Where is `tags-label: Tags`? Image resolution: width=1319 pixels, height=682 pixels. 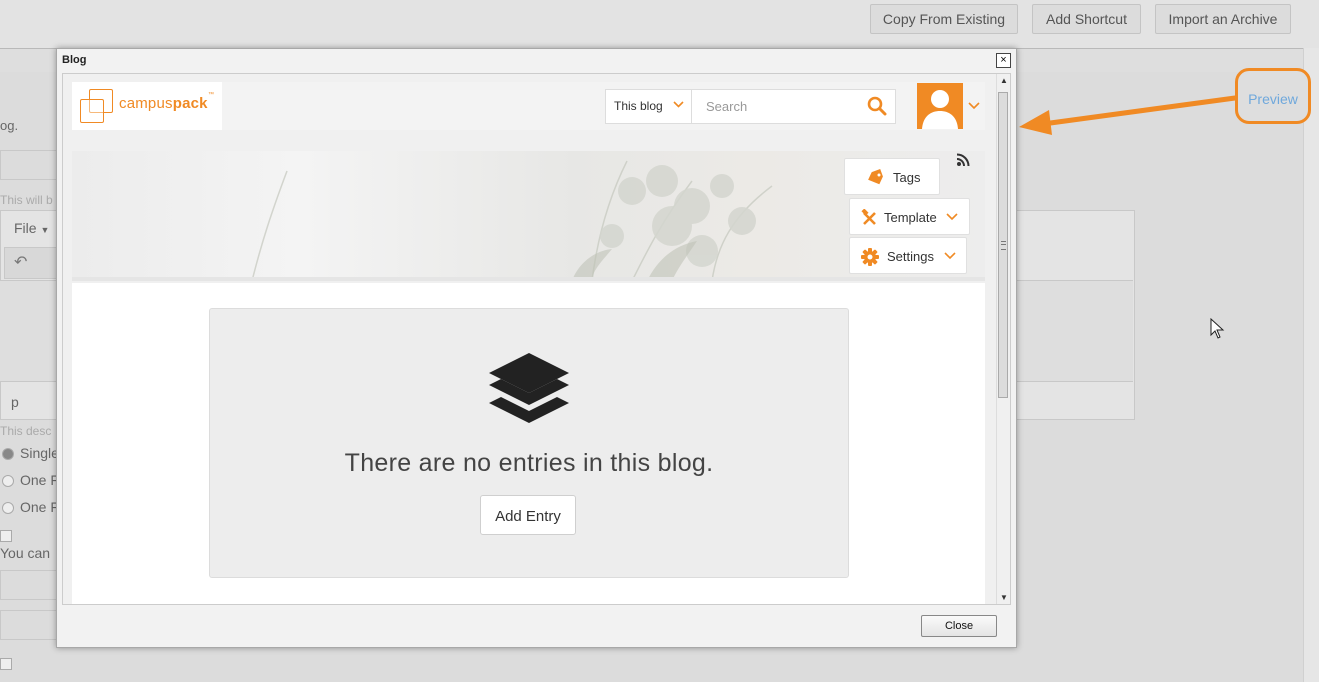 tags-label: Tags is located at coordinates (907, 177).